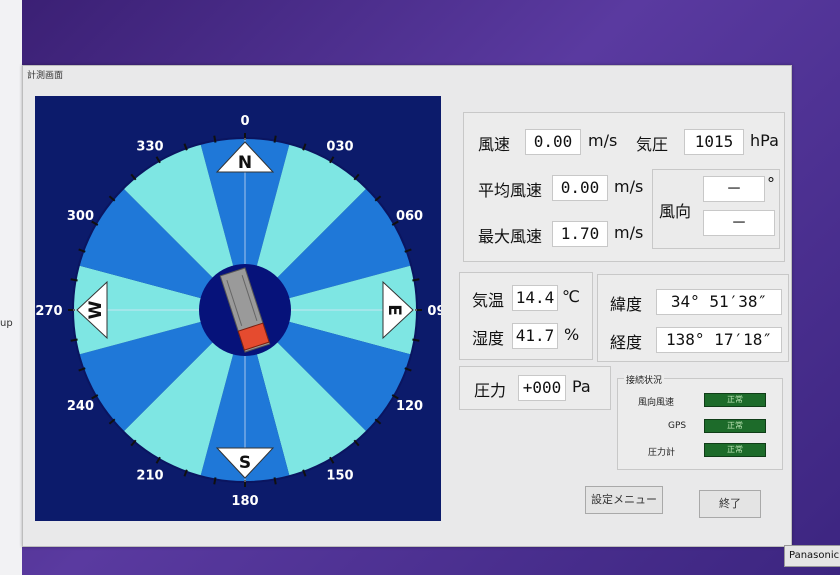  Describe the element at coordinates (812, 556) in the screenshot. I see `taskbar-item: Panasonic` at that location.